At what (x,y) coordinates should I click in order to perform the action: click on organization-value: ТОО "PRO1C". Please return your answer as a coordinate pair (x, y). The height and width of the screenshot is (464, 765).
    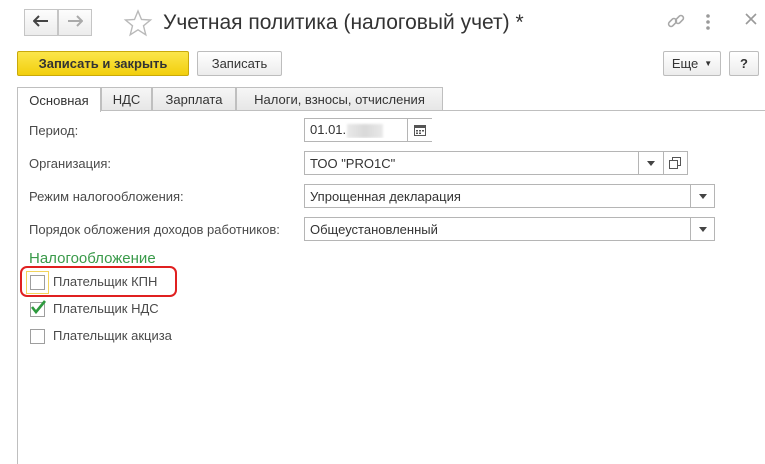
    Looking at the image, I should click on (353, 163).